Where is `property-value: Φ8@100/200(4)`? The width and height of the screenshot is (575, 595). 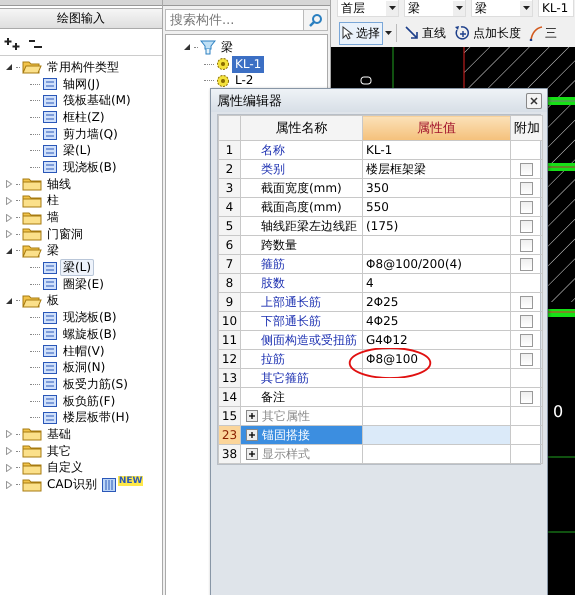
property-value: Φ8@100/200(4) is located at coordinates (436, 264).